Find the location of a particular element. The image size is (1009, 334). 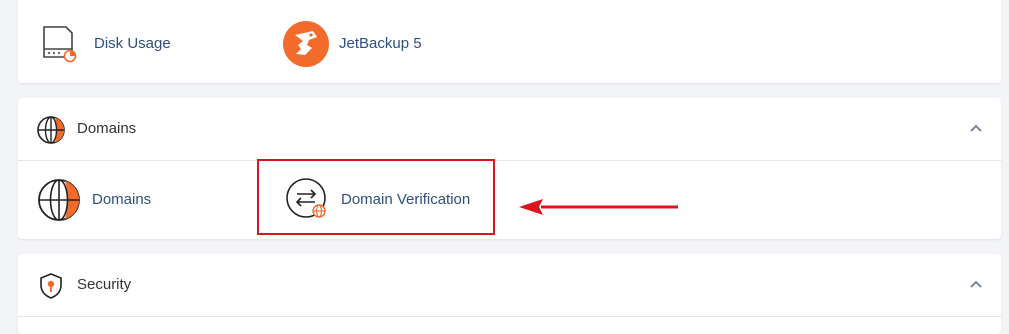

domains-item-label: Domains is located at coordinates (122, 199).